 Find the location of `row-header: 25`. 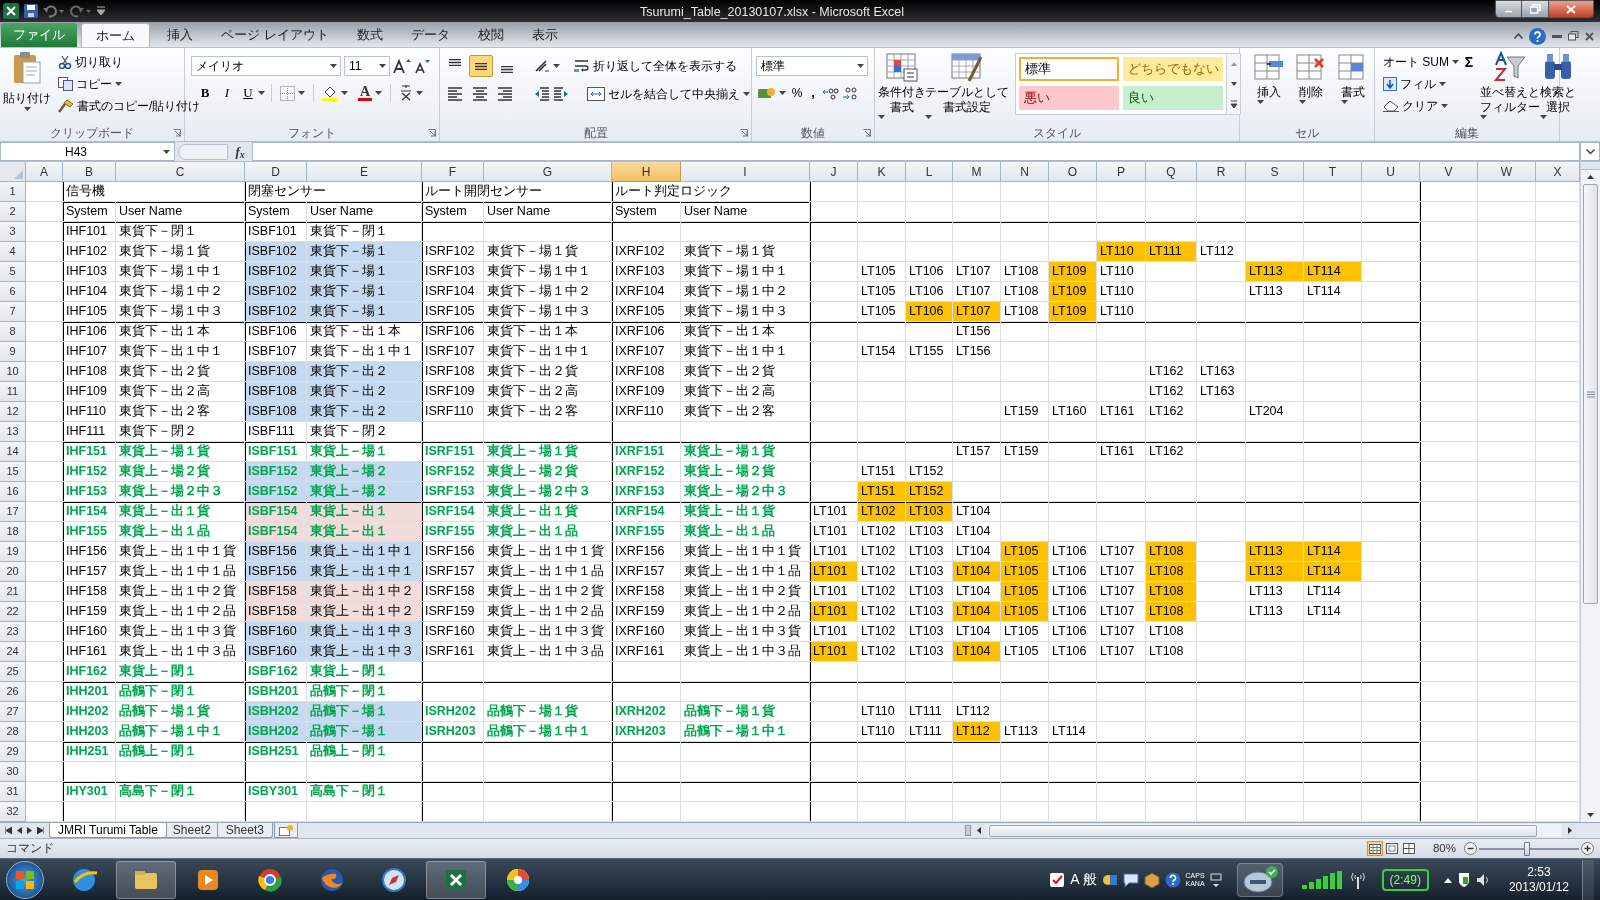

row-header: 25 is located at coordinates (13, 672).